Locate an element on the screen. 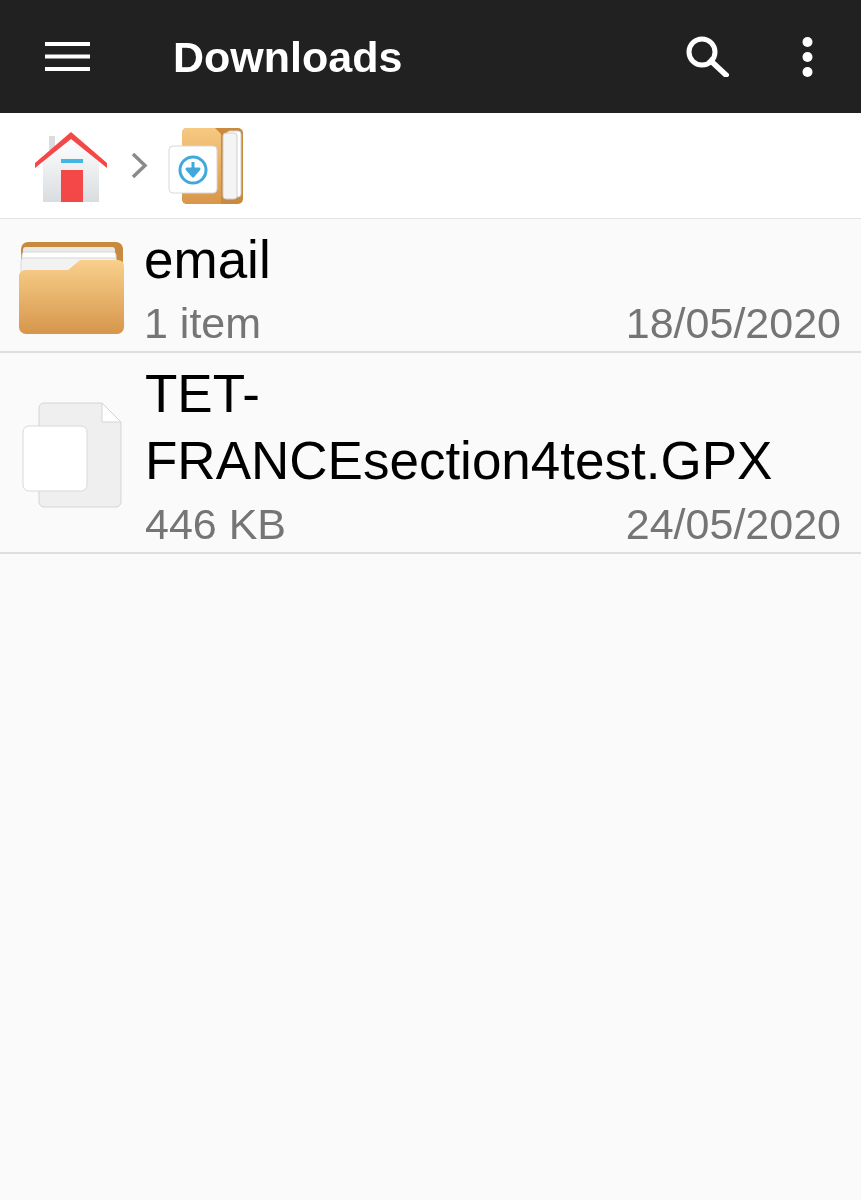  file-detail: 1 item is located at coordinates (203, 323).